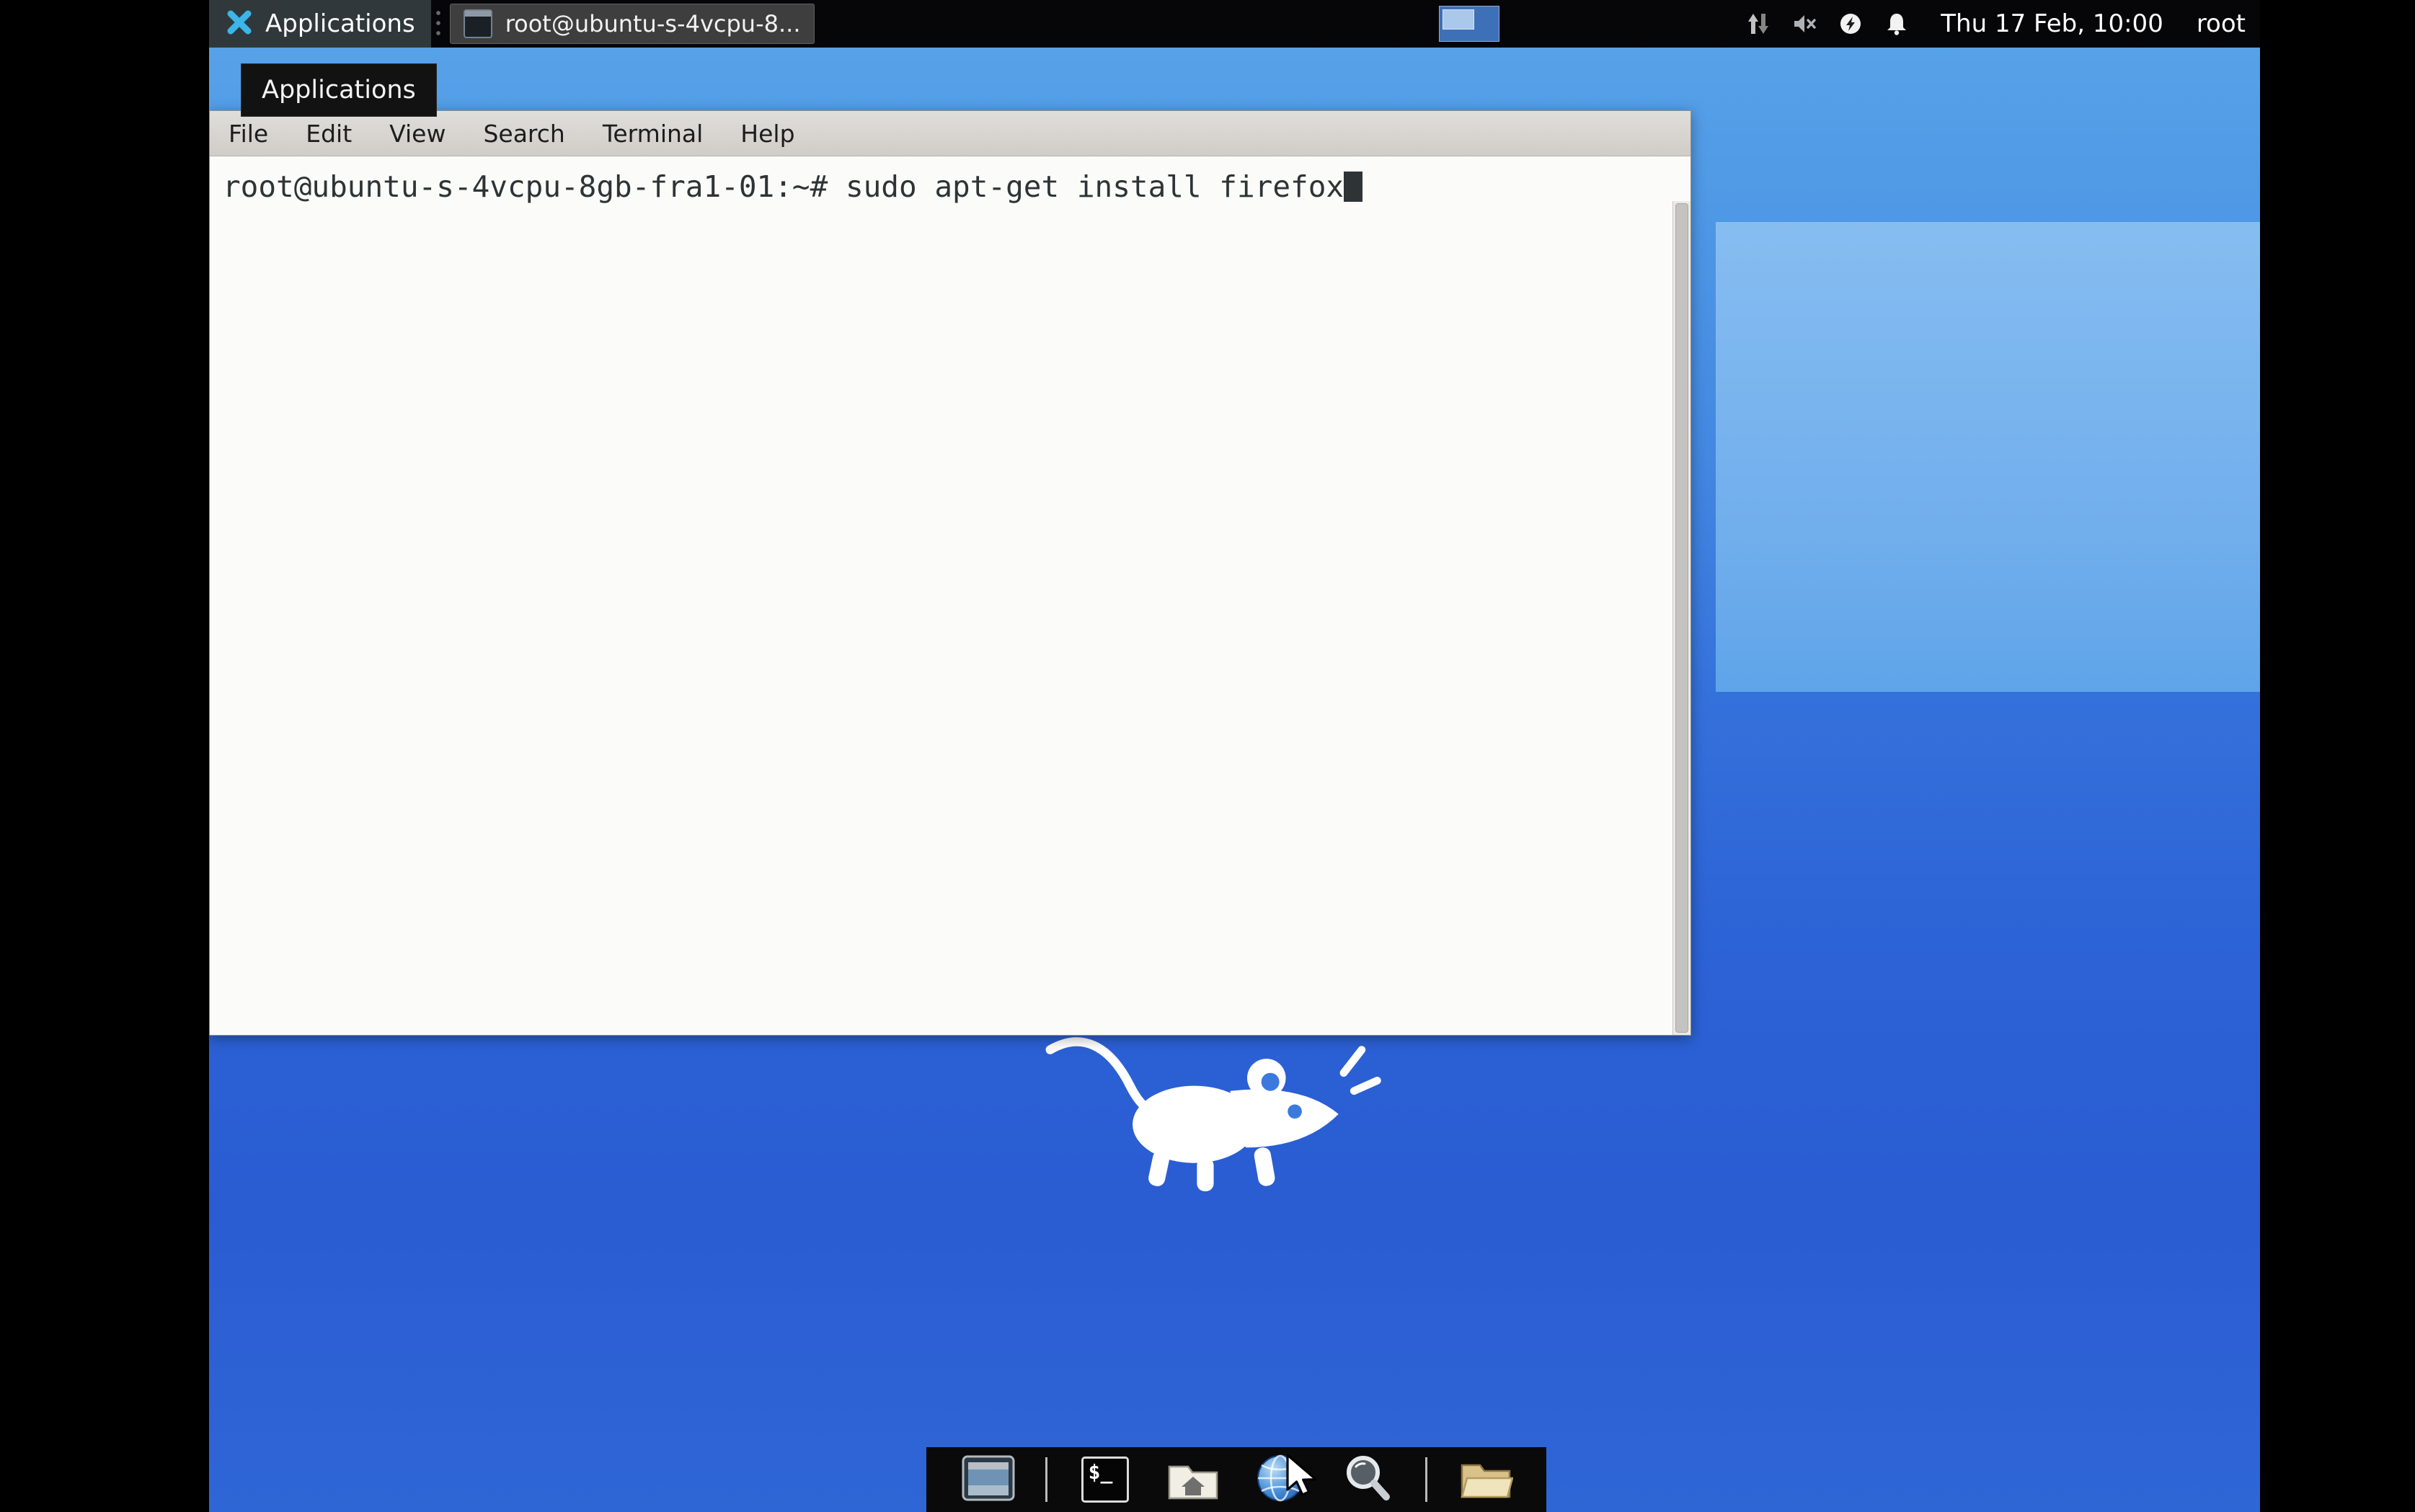  I want to click on terminal-menubar: File Edit View Search Terminal Help, so click(950, 133).